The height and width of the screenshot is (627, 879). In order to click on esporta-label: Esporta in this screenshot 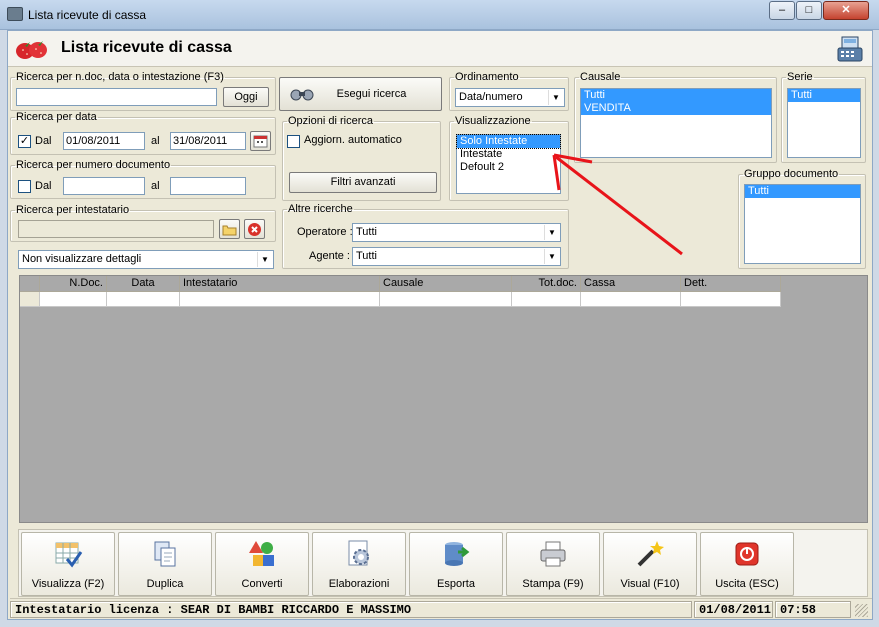, I will do `click(456, 584)`.